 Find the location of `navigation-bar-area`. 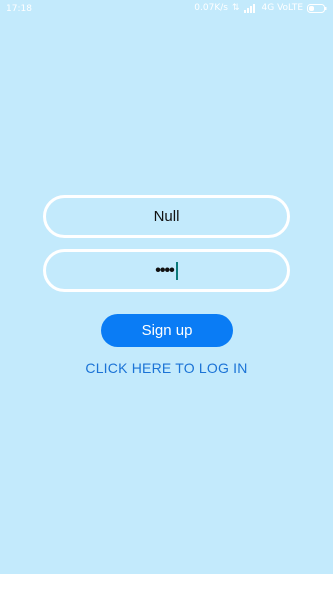

navigation-bar-area is located at coordinates (166, 583).